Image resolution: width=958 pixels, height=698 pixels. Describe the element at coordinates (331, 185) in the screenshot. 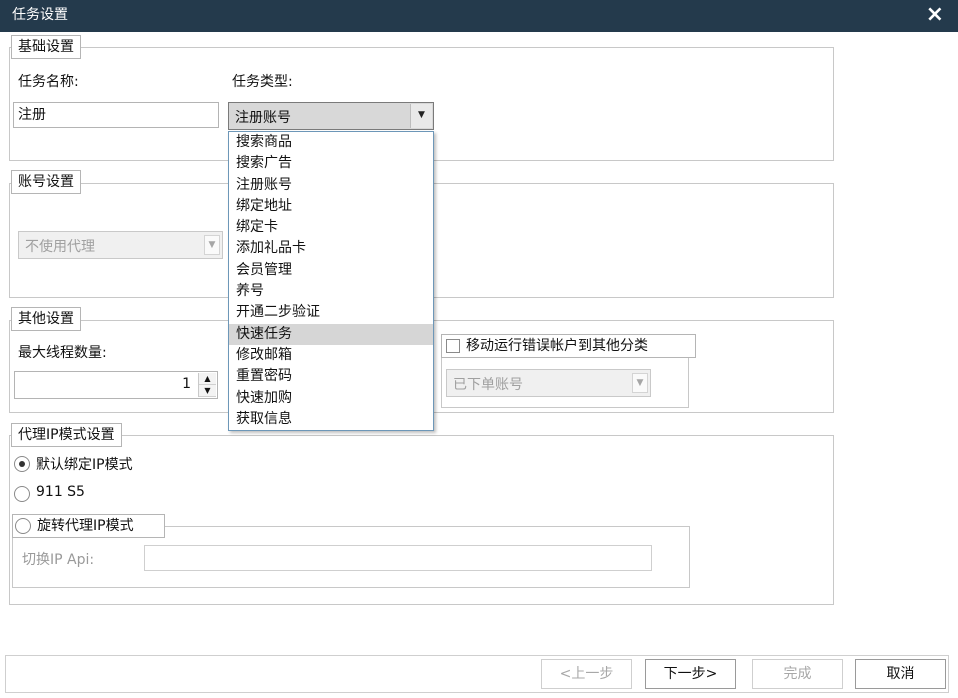

I see `dropdown-option: 注册账号` at that location.